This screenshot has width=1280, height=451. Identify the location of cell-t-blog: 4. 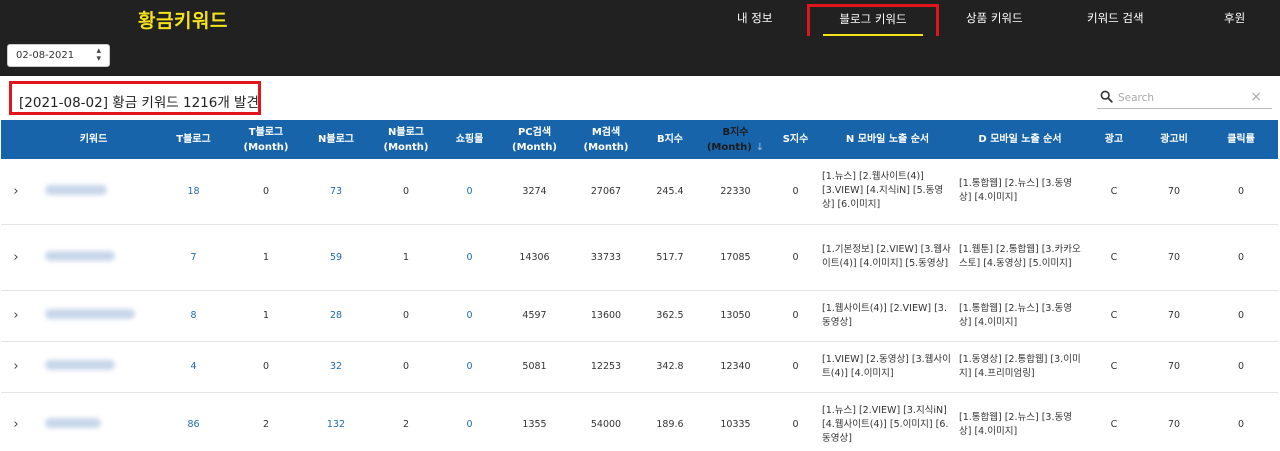
(193, 367).